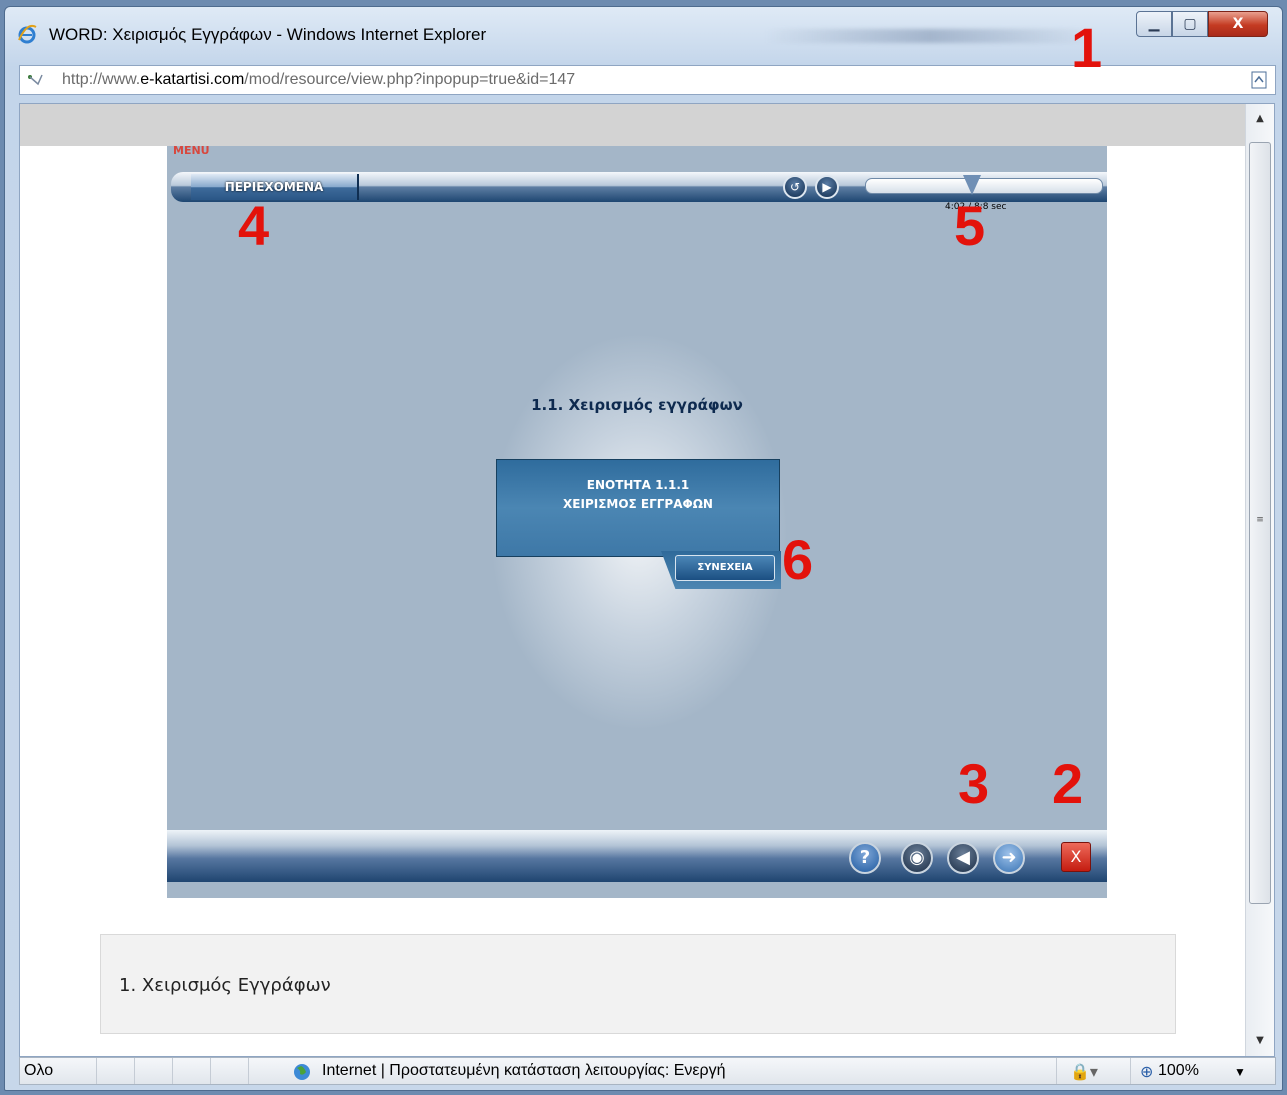 This screenshot has width=1287, height=1095. I want to click on annotation-6: 6, so click(798, 559).